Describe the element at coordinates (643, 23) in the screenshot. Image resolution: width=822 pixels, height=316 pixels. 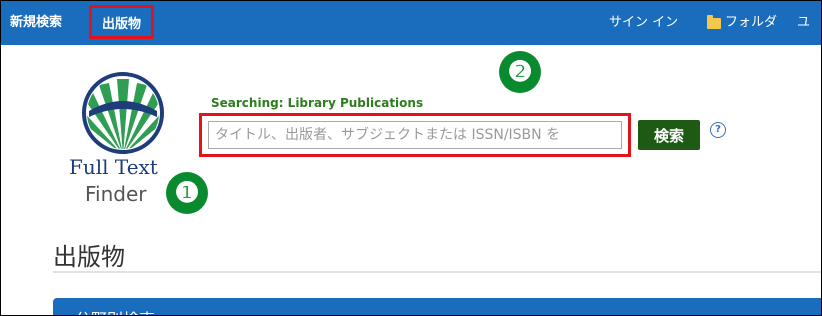
I see `nav-sign-in: サイン イン` at that location.